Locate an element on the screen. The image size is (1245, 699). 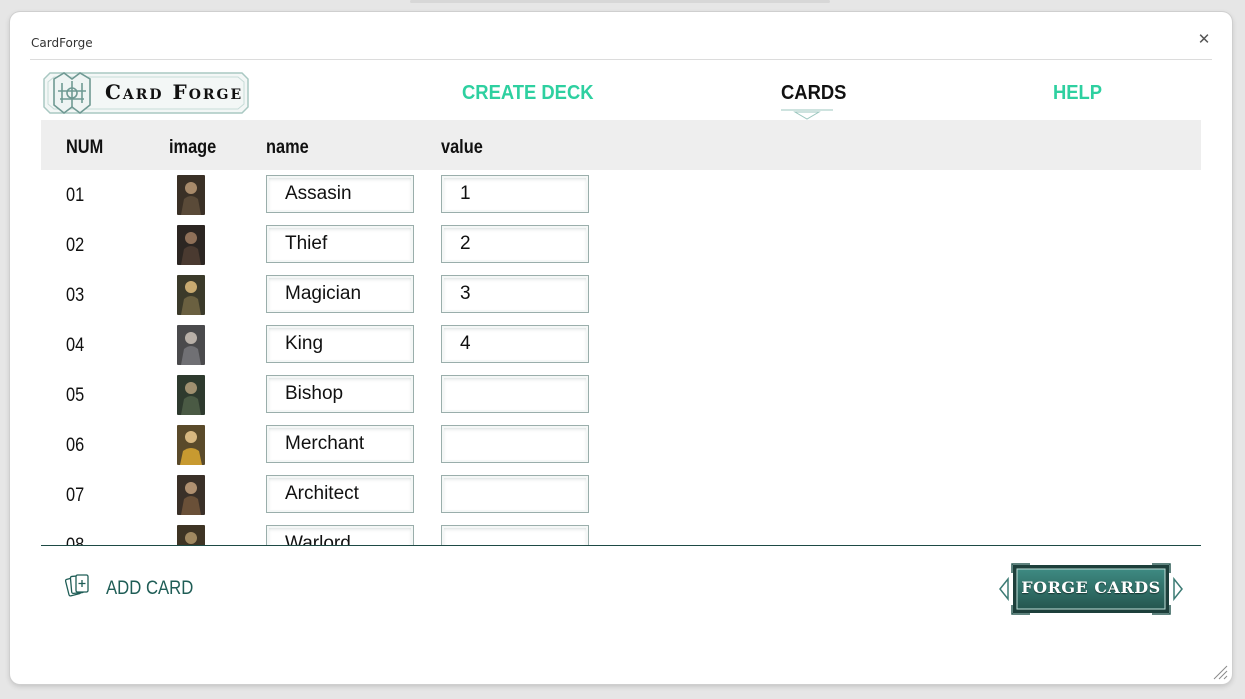
add-card-button: ADD CARD is located at coordinates (128, 587).